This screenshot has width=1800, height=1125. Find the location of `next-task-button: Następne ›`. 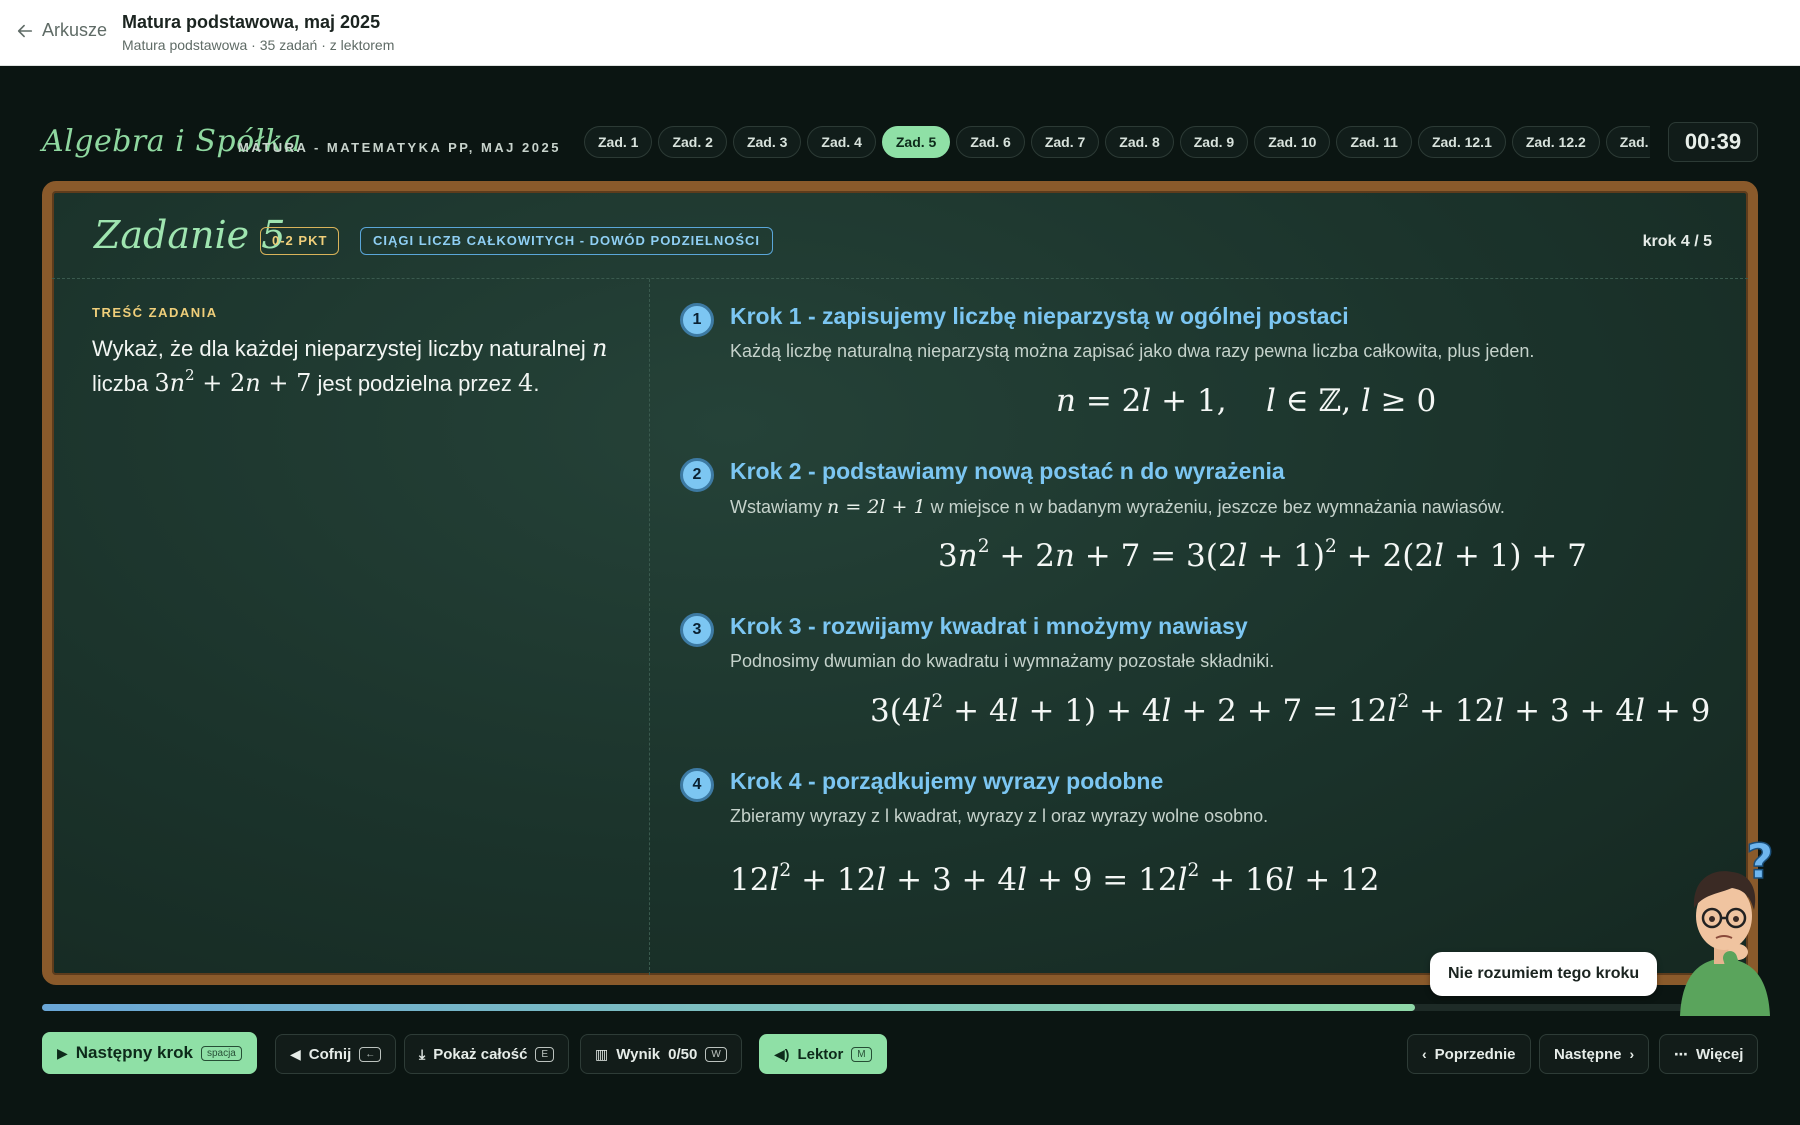

next-task-button: Następne › is located at coordinates (1594, 1054).